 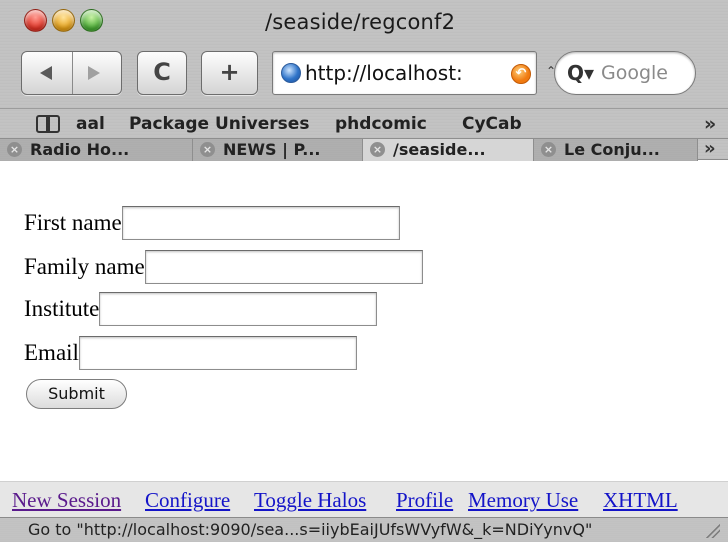 I want to click on bookmarks-overflow-icon: », so click(x=710, y=124).